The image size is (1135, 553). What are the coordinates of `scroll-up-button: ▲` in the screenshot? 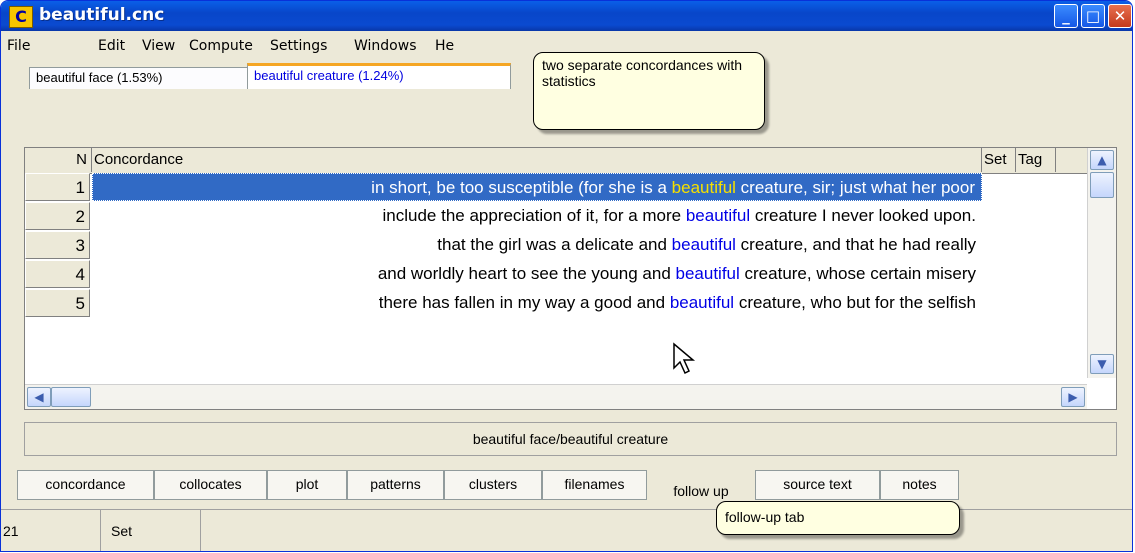 It's located at (1102, 160).